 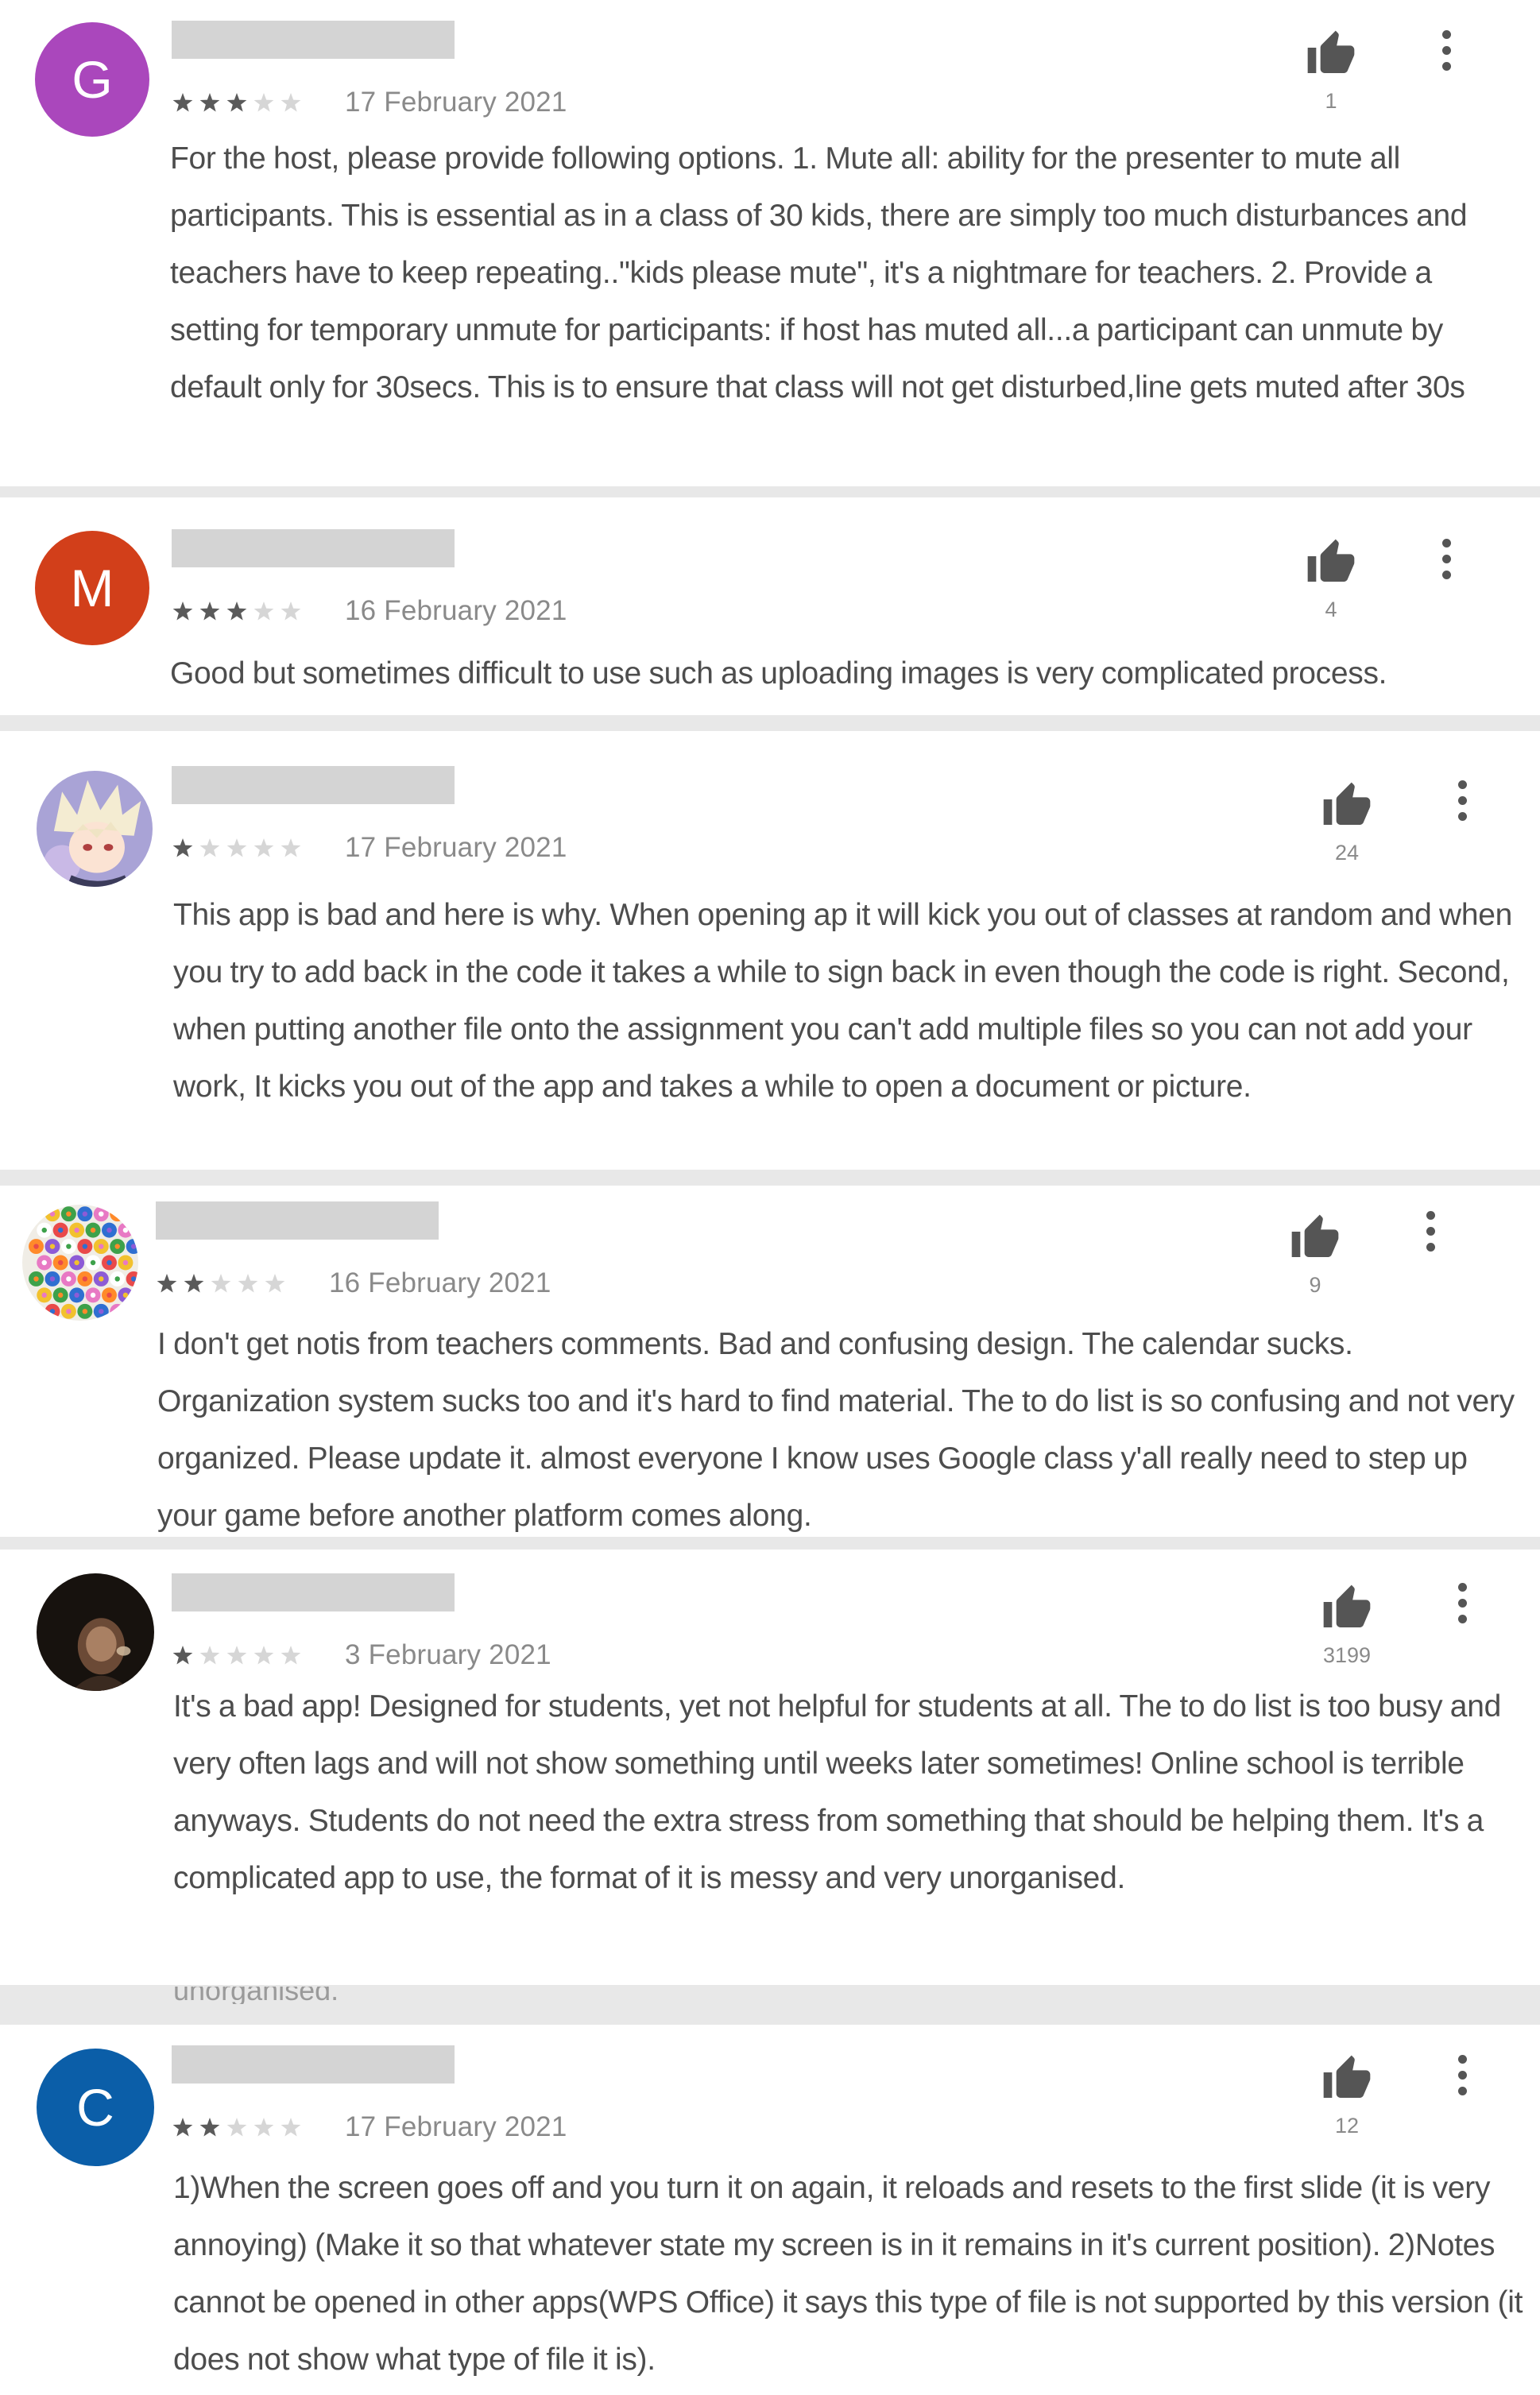 What do you see at coordinates (1347, 1655) in the screenshot?
I see `helpful-count: 3199` at bounding box center [1347, 1655].